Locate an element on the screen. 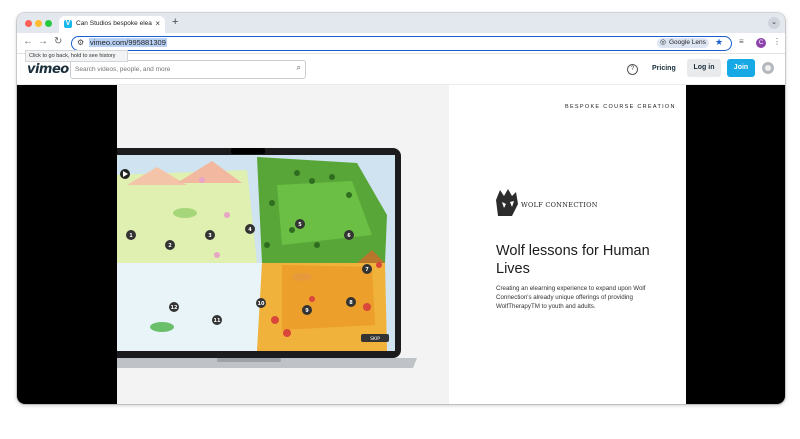 Image resolution: width=800 pixels, height=439 pixels. url-input: ⚙ vimeo.com/995881309 ◎ Google Lens ★ is located at coordinates (401, 43).